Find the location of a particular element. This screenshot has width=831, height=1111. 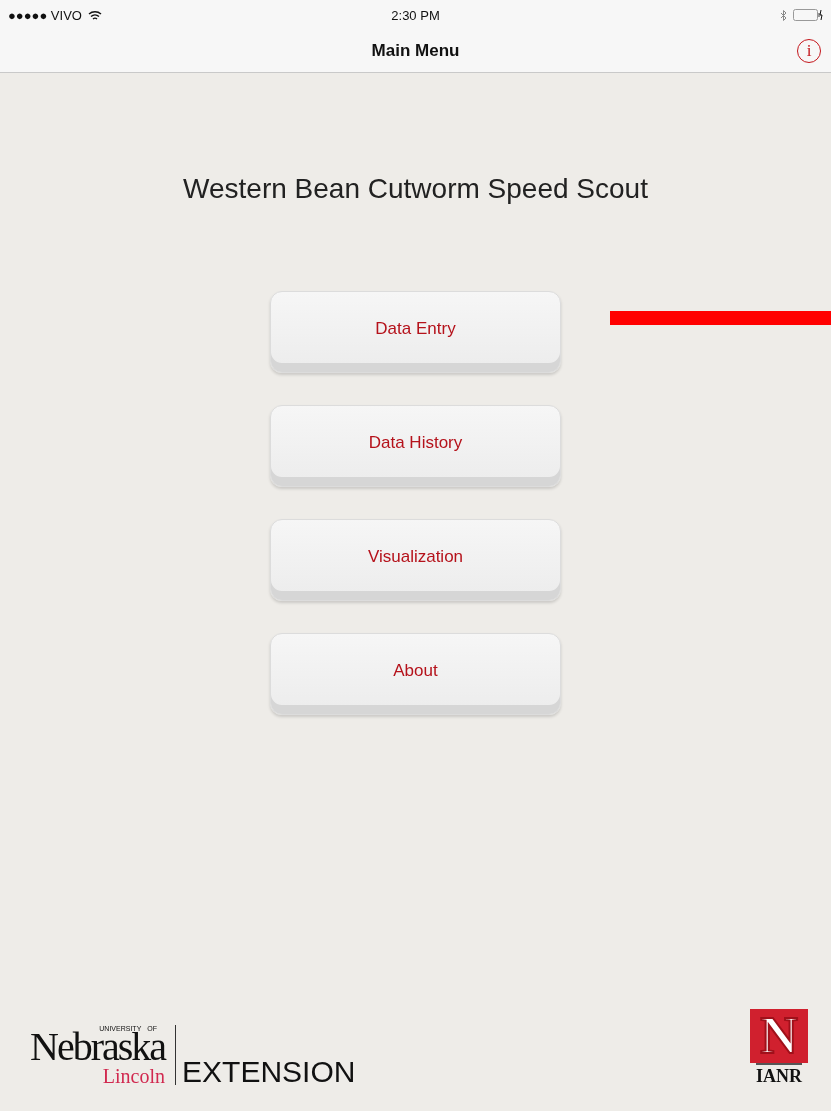

app-title: Western Bean Cutworm Speed Scout is located at coordinates (415, 189).